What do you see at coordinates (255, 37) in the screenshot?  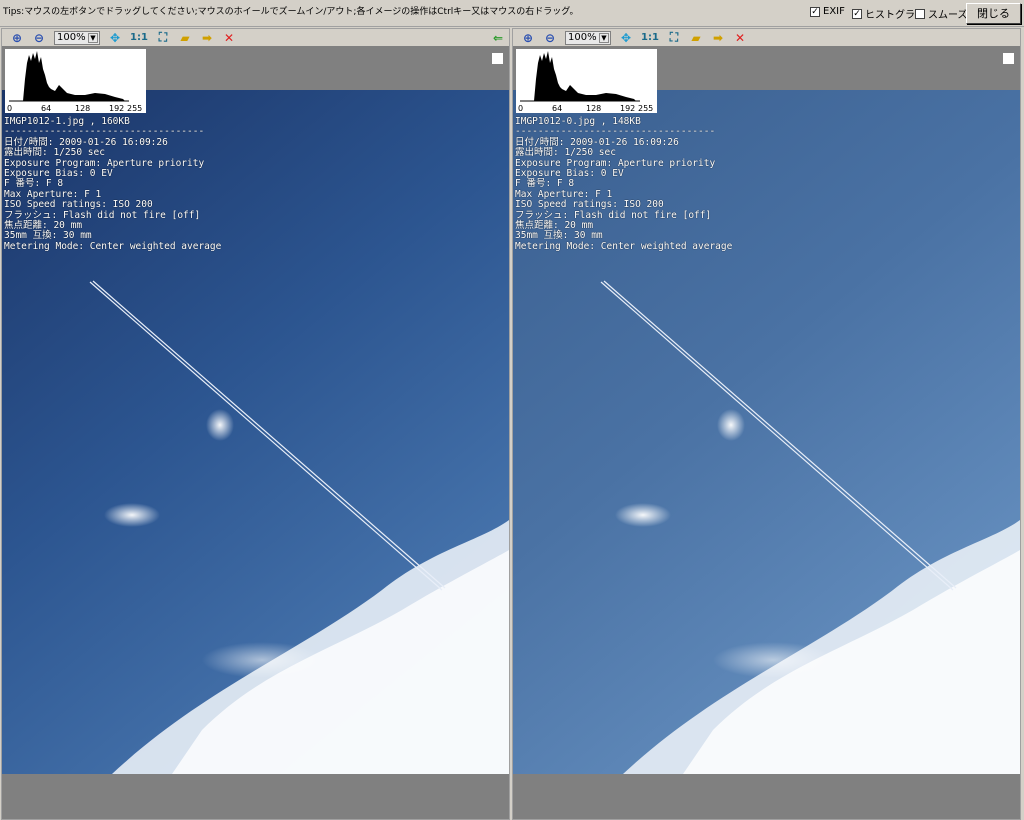 I see `panel-toolbar: ⊕ ⊖ 100% ▼ ✥ 1:1 ⛶ ▰ ➡ ✕ ⇐` at bounding box center [255, 37].